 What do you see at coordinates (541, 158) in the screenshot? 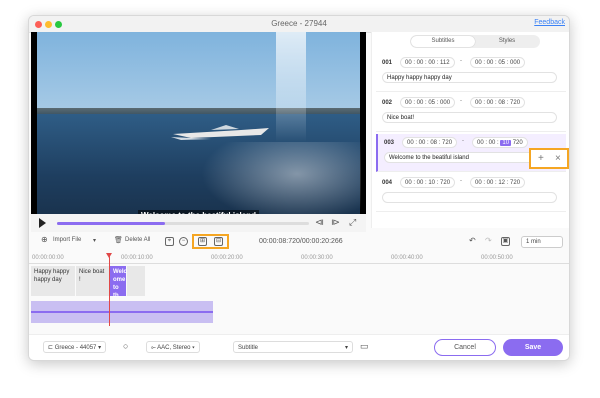
I see `add-subtitle-icon: +` at bounding box center [541, 158].